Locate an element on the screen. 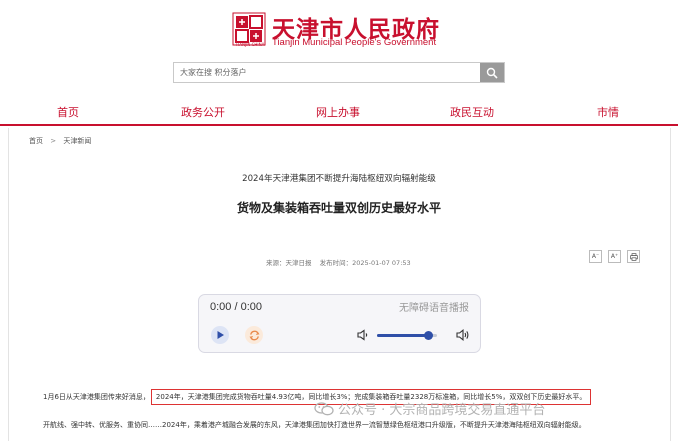 This screenshot has height=441, width=678. loop-button is located at coordinates (254, 335).